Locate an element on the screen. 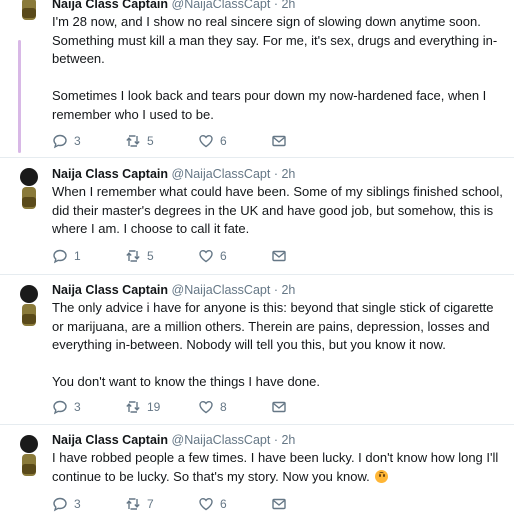  tweet-actions: 3 5 6 is located at coordinates (202, 141).